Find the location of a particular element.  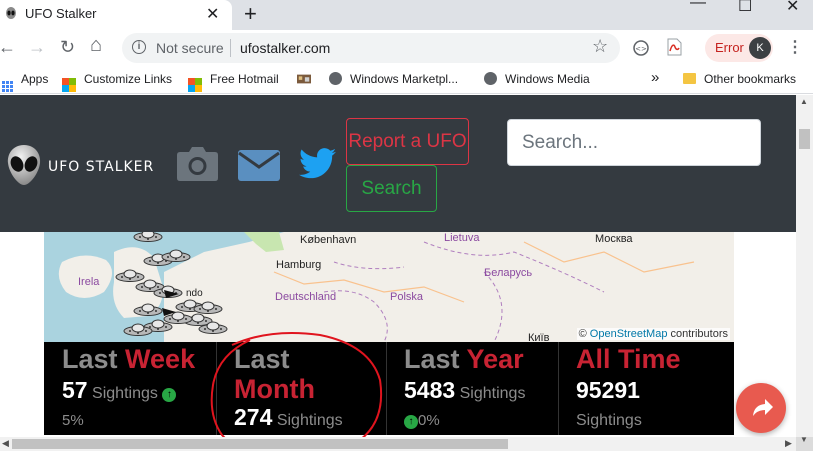

scroll-right-icon: ▶ is located at coordinates (788, 443).